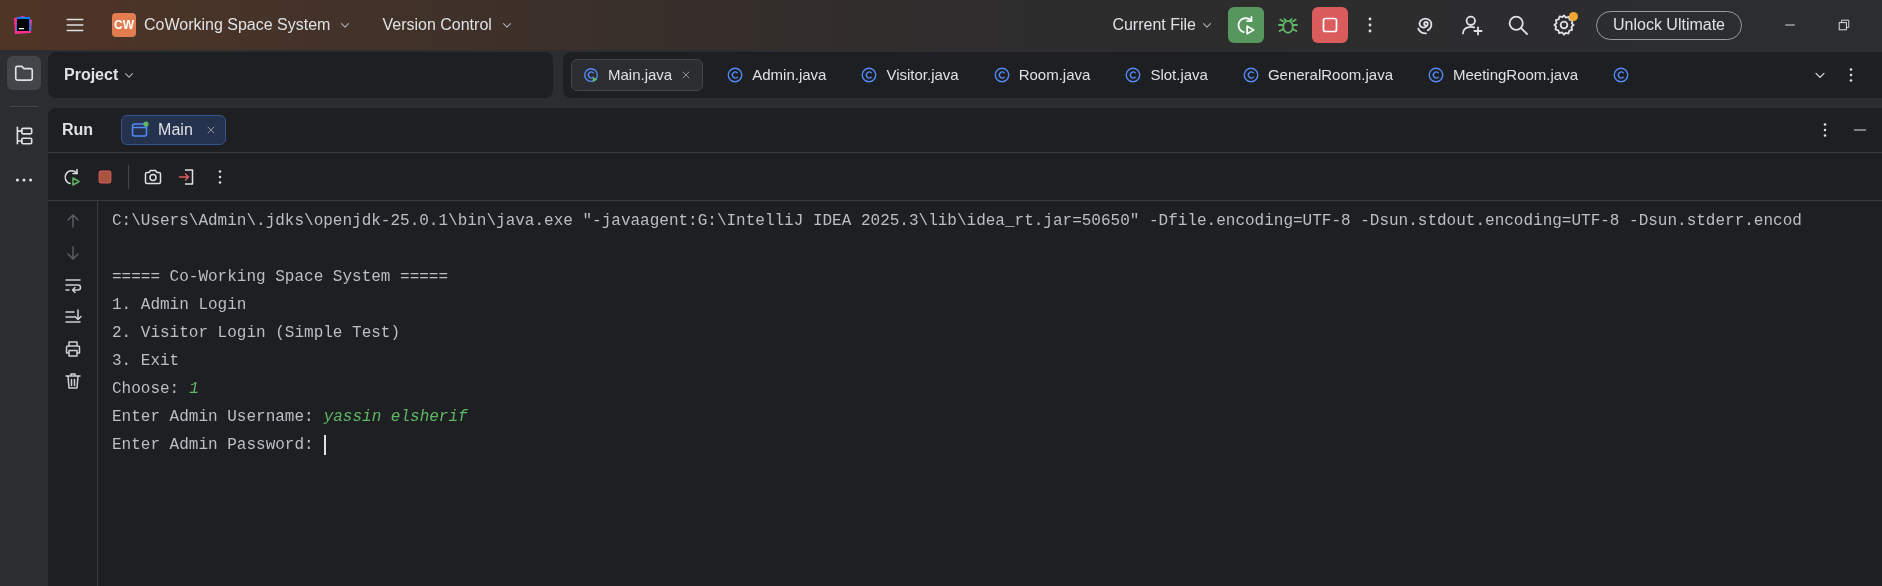 The height and width of the screenshot is (586, 1882). What do you see at coordinates (1329, 25) in the screenshot?
I see `stop-button` at bounding box center [1329, 25].